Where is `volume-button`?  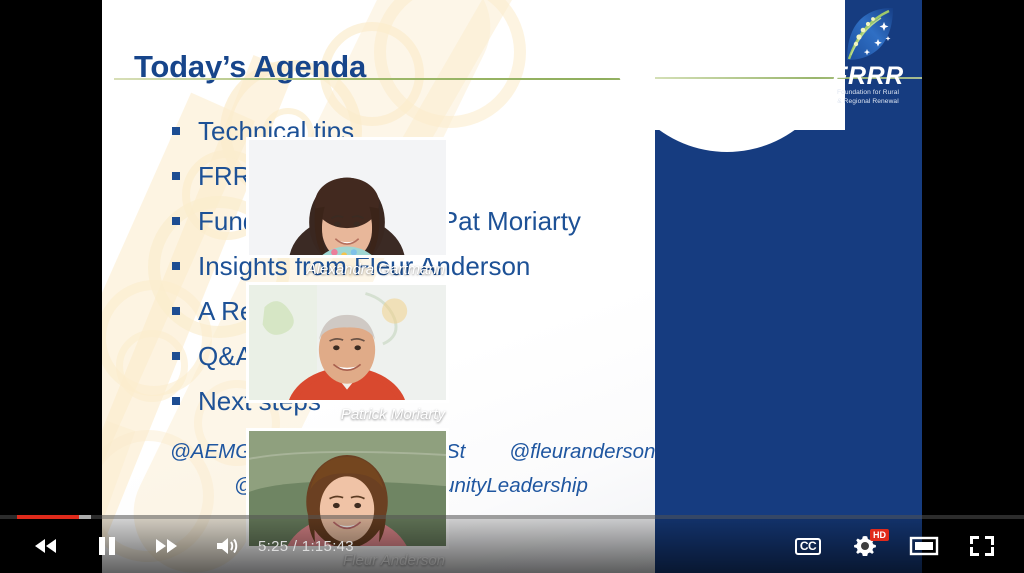
volume-button is located at coordinates (227, 546).